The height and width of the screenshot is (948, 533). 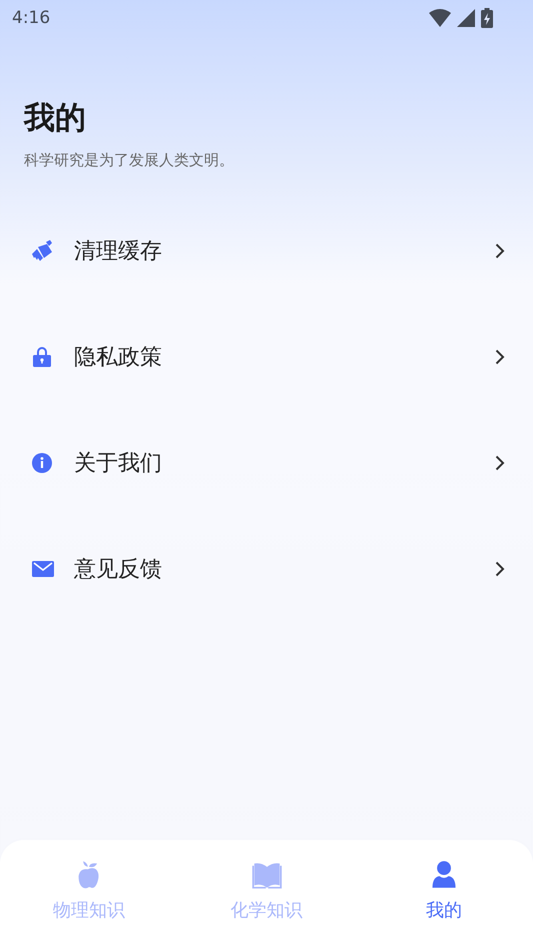 What do you see at coordinates (118, 252) in the screenshot?
I see `menu-label: 清理缓存` at bounding box center [118, 252].